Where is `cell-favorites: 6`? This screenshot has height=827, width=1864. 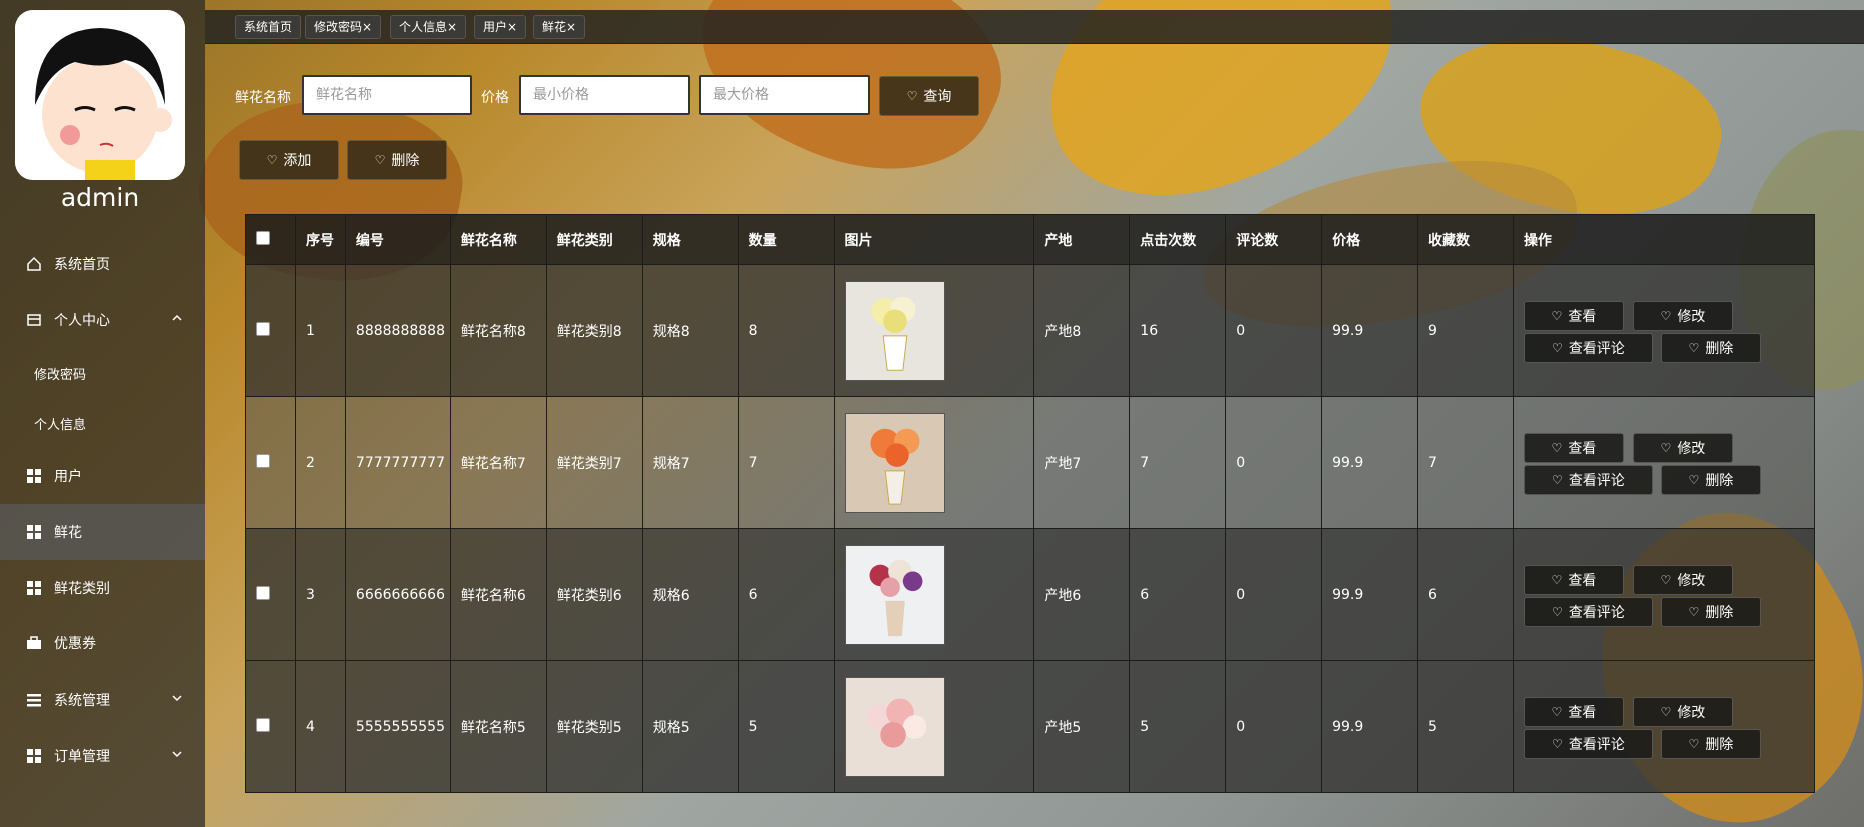
cell-favorites: 6 is located at coordinates (1465, 594).